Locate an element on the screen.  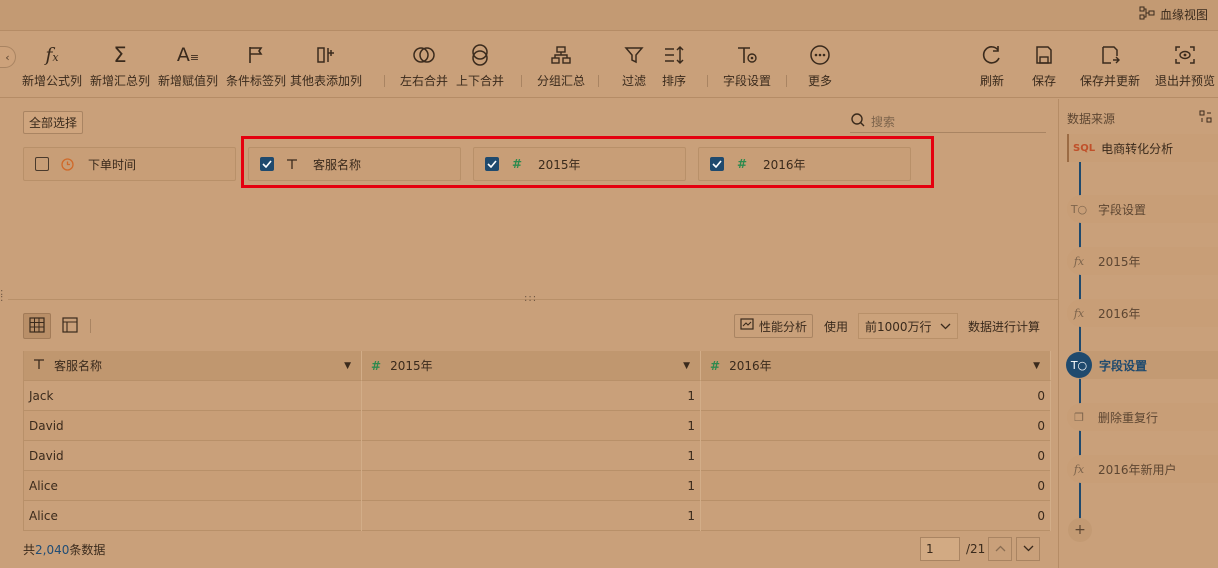
layout-icon is located at coordinates (70, 326).